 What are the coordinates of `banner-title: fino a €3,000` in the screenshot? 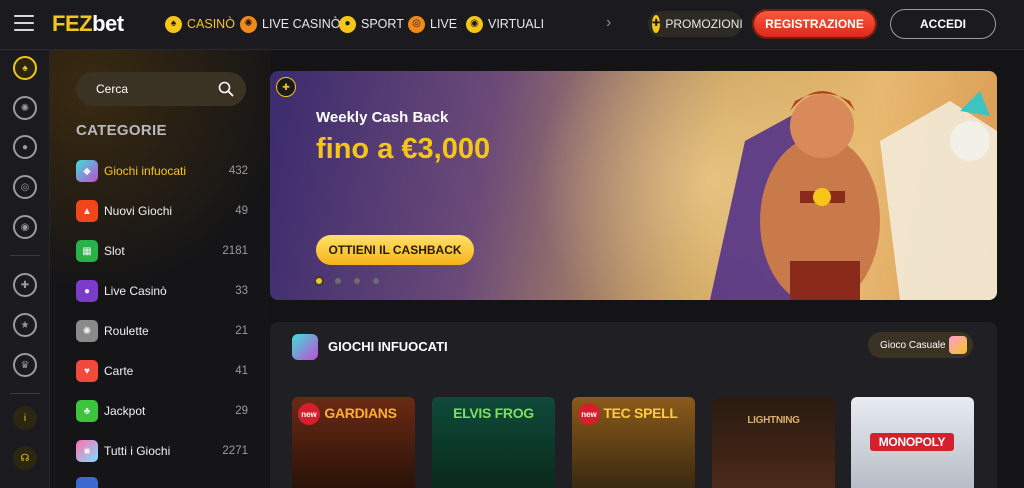 It's located at (403, 149).